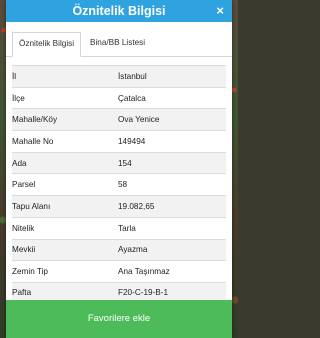  I want to click on row-value: 149494, so click(132, 141).